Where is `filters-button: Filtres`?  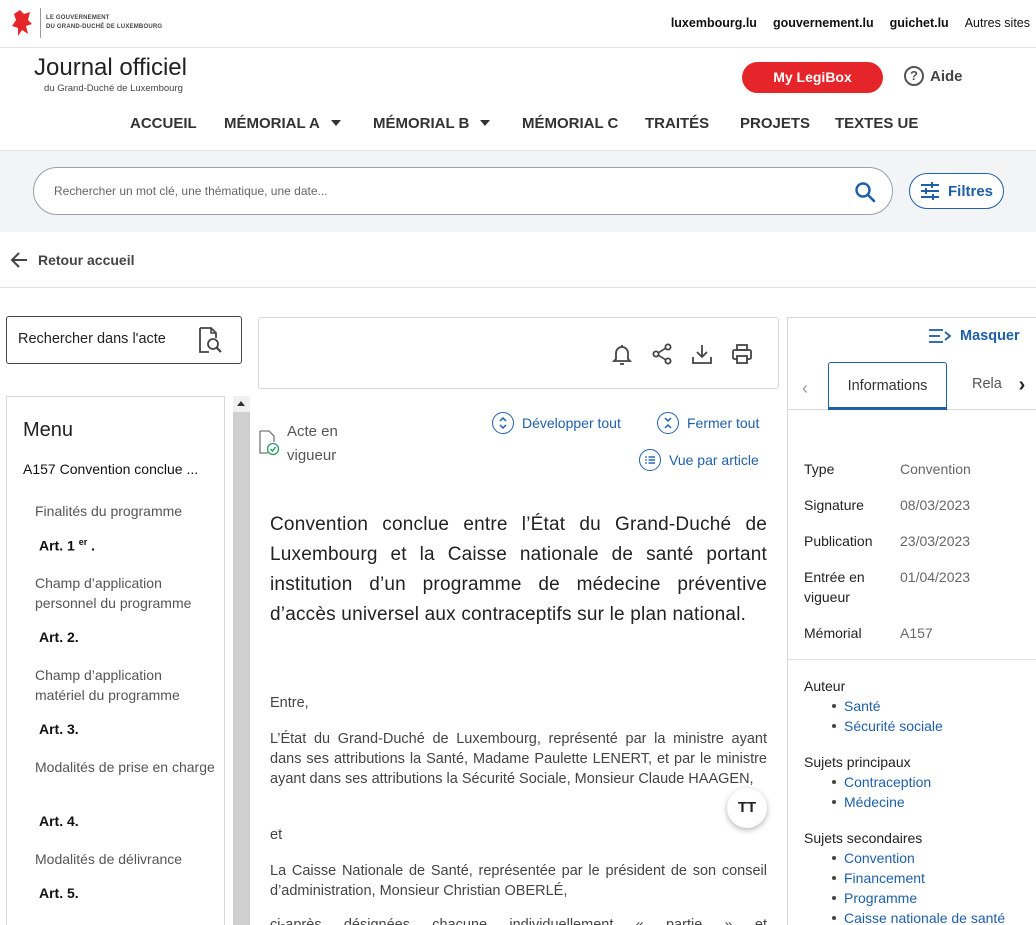 filters-button: Filtres is located at coordinates (956, 191).